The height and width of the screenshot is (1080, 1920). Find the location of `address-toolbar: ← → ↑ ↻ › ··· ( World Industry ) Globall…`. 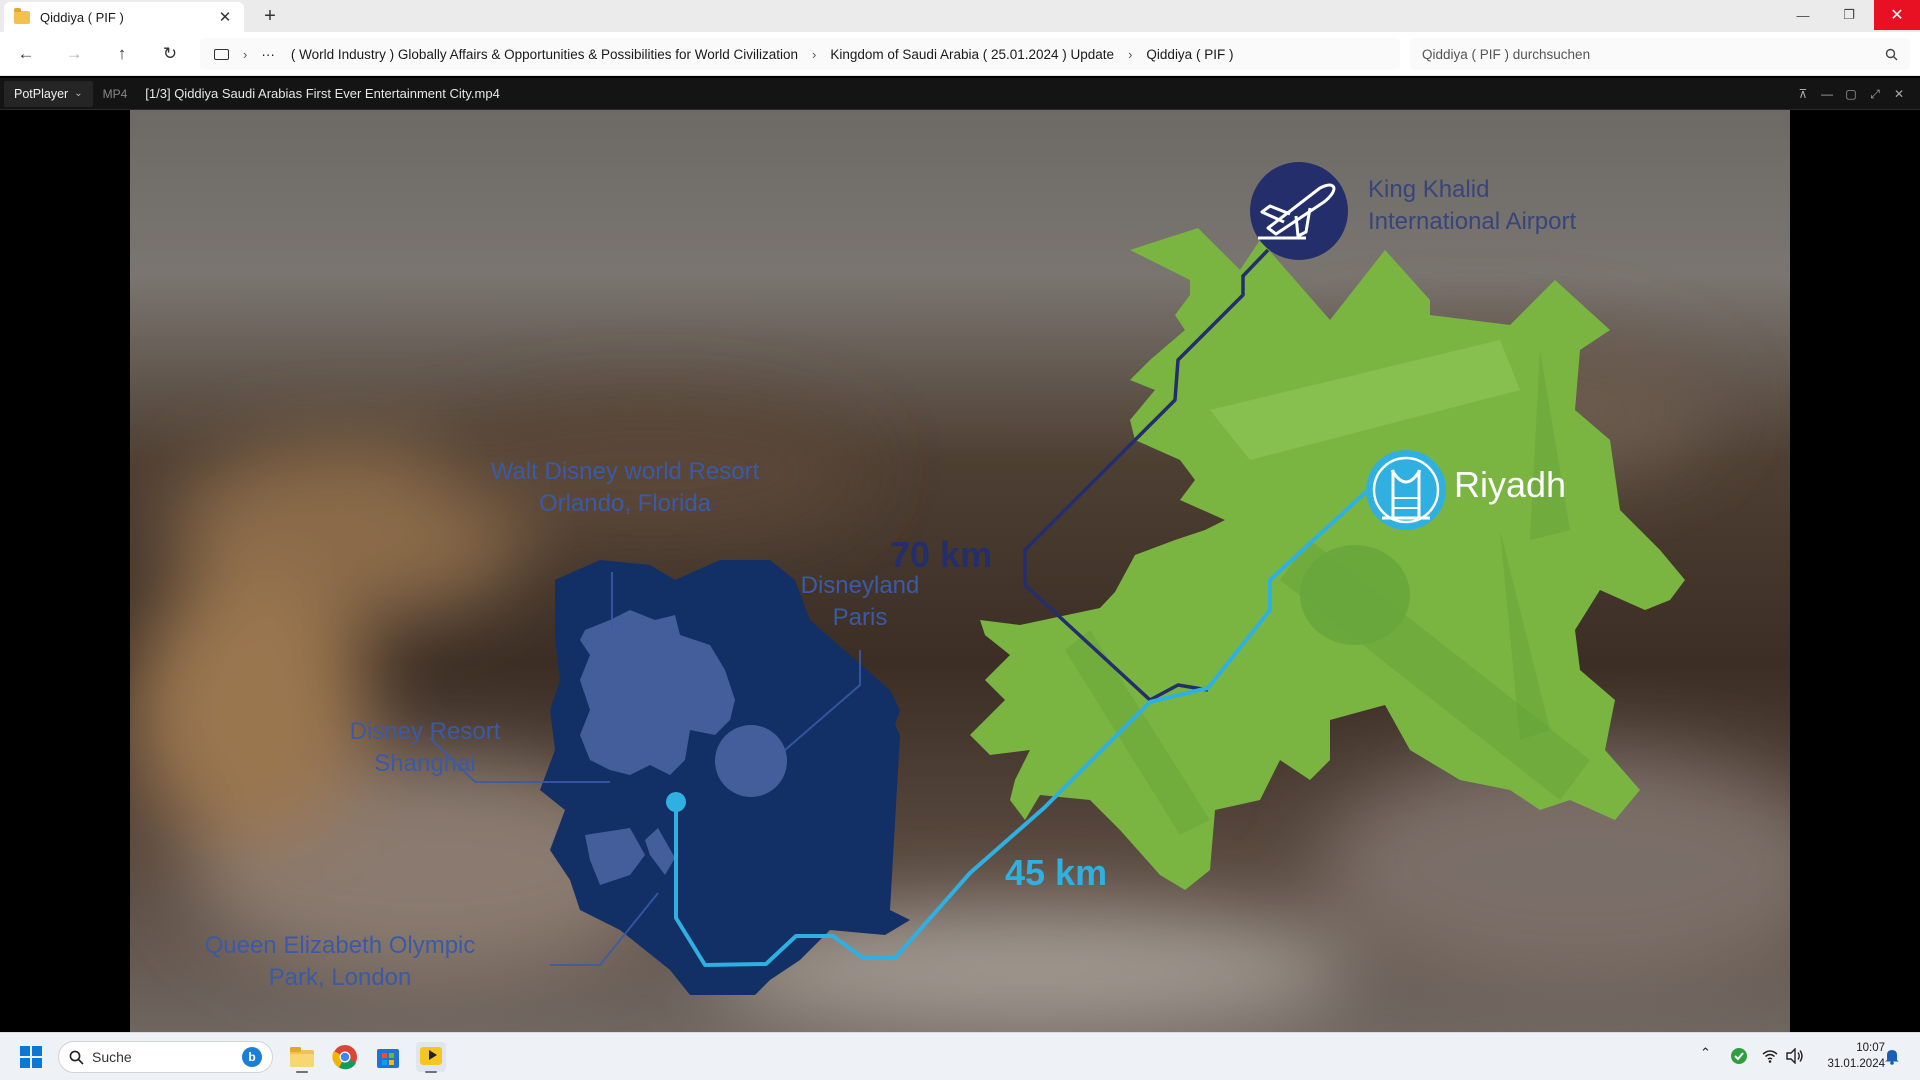

address-toolbar: ← → ↑ ↻ › ··· ( World Industry ) Globall… is located at coordinates (960, 54).